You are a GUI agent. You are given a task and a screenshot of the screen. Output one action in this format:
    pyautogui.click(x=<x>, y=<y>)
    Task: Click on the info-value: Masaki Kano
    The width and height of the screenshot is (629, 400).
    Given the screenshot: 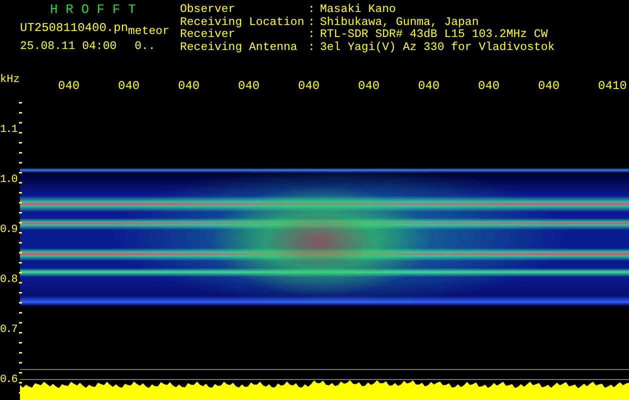 What is the action you would take?
    pyautogui.click(x=358, y=10)
    